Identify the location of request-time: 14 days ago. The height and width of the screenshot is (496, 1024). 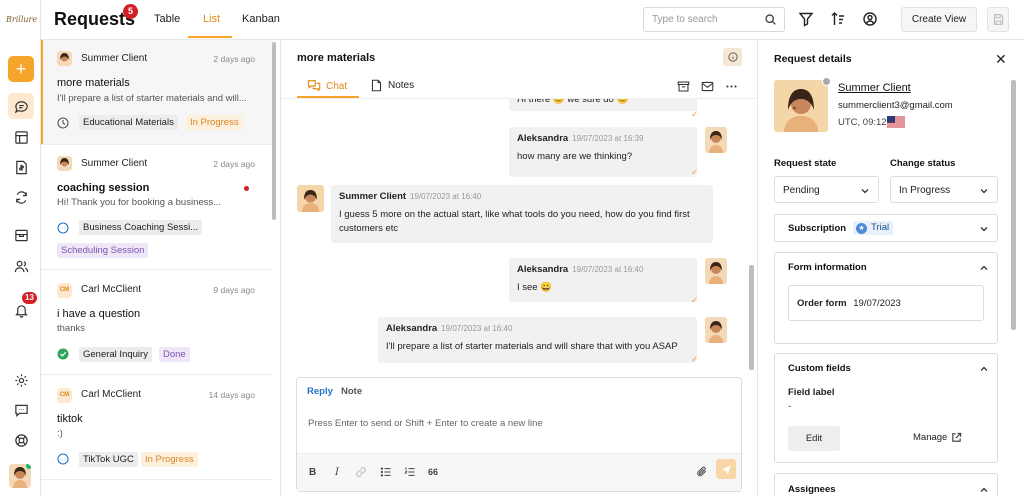
(231, 395).